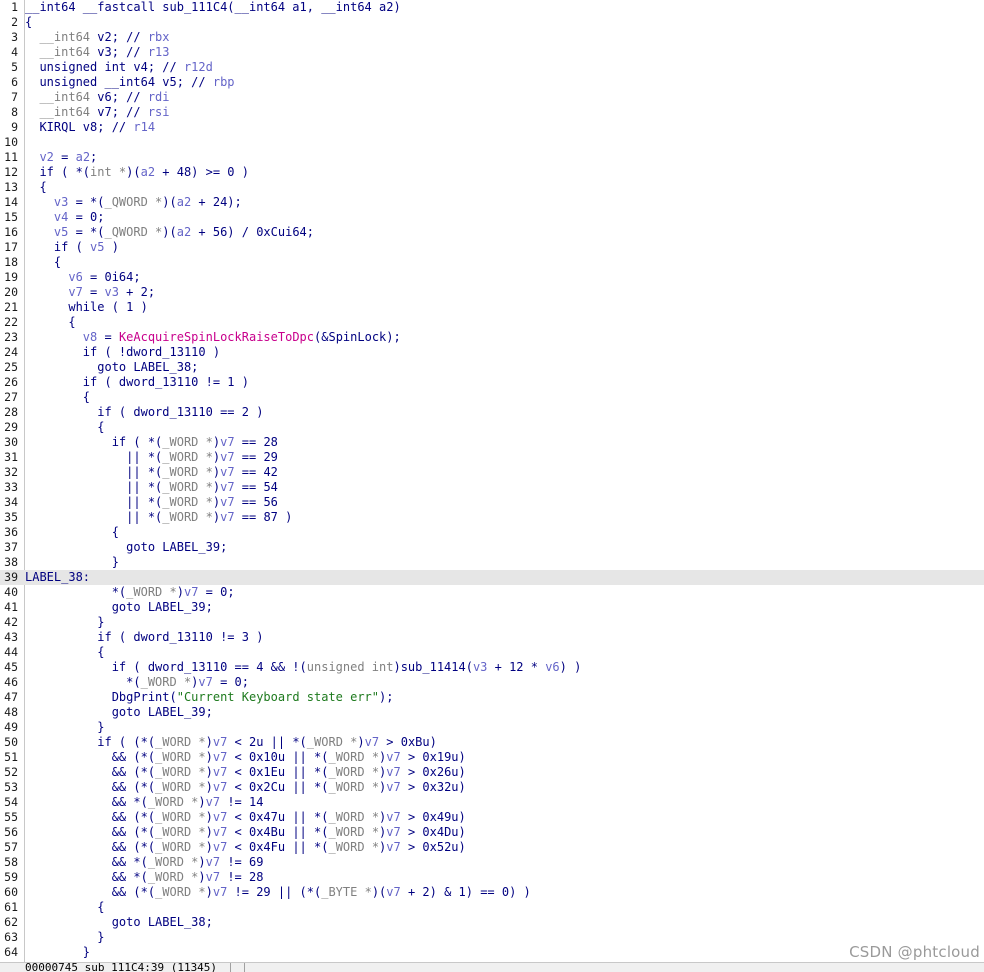 The image size is (984, 972). Describe the element at coordinates (492, 592) in the screenshot. I see `code-line: 40 *(_WORD *)v7 = 0;` at that location.